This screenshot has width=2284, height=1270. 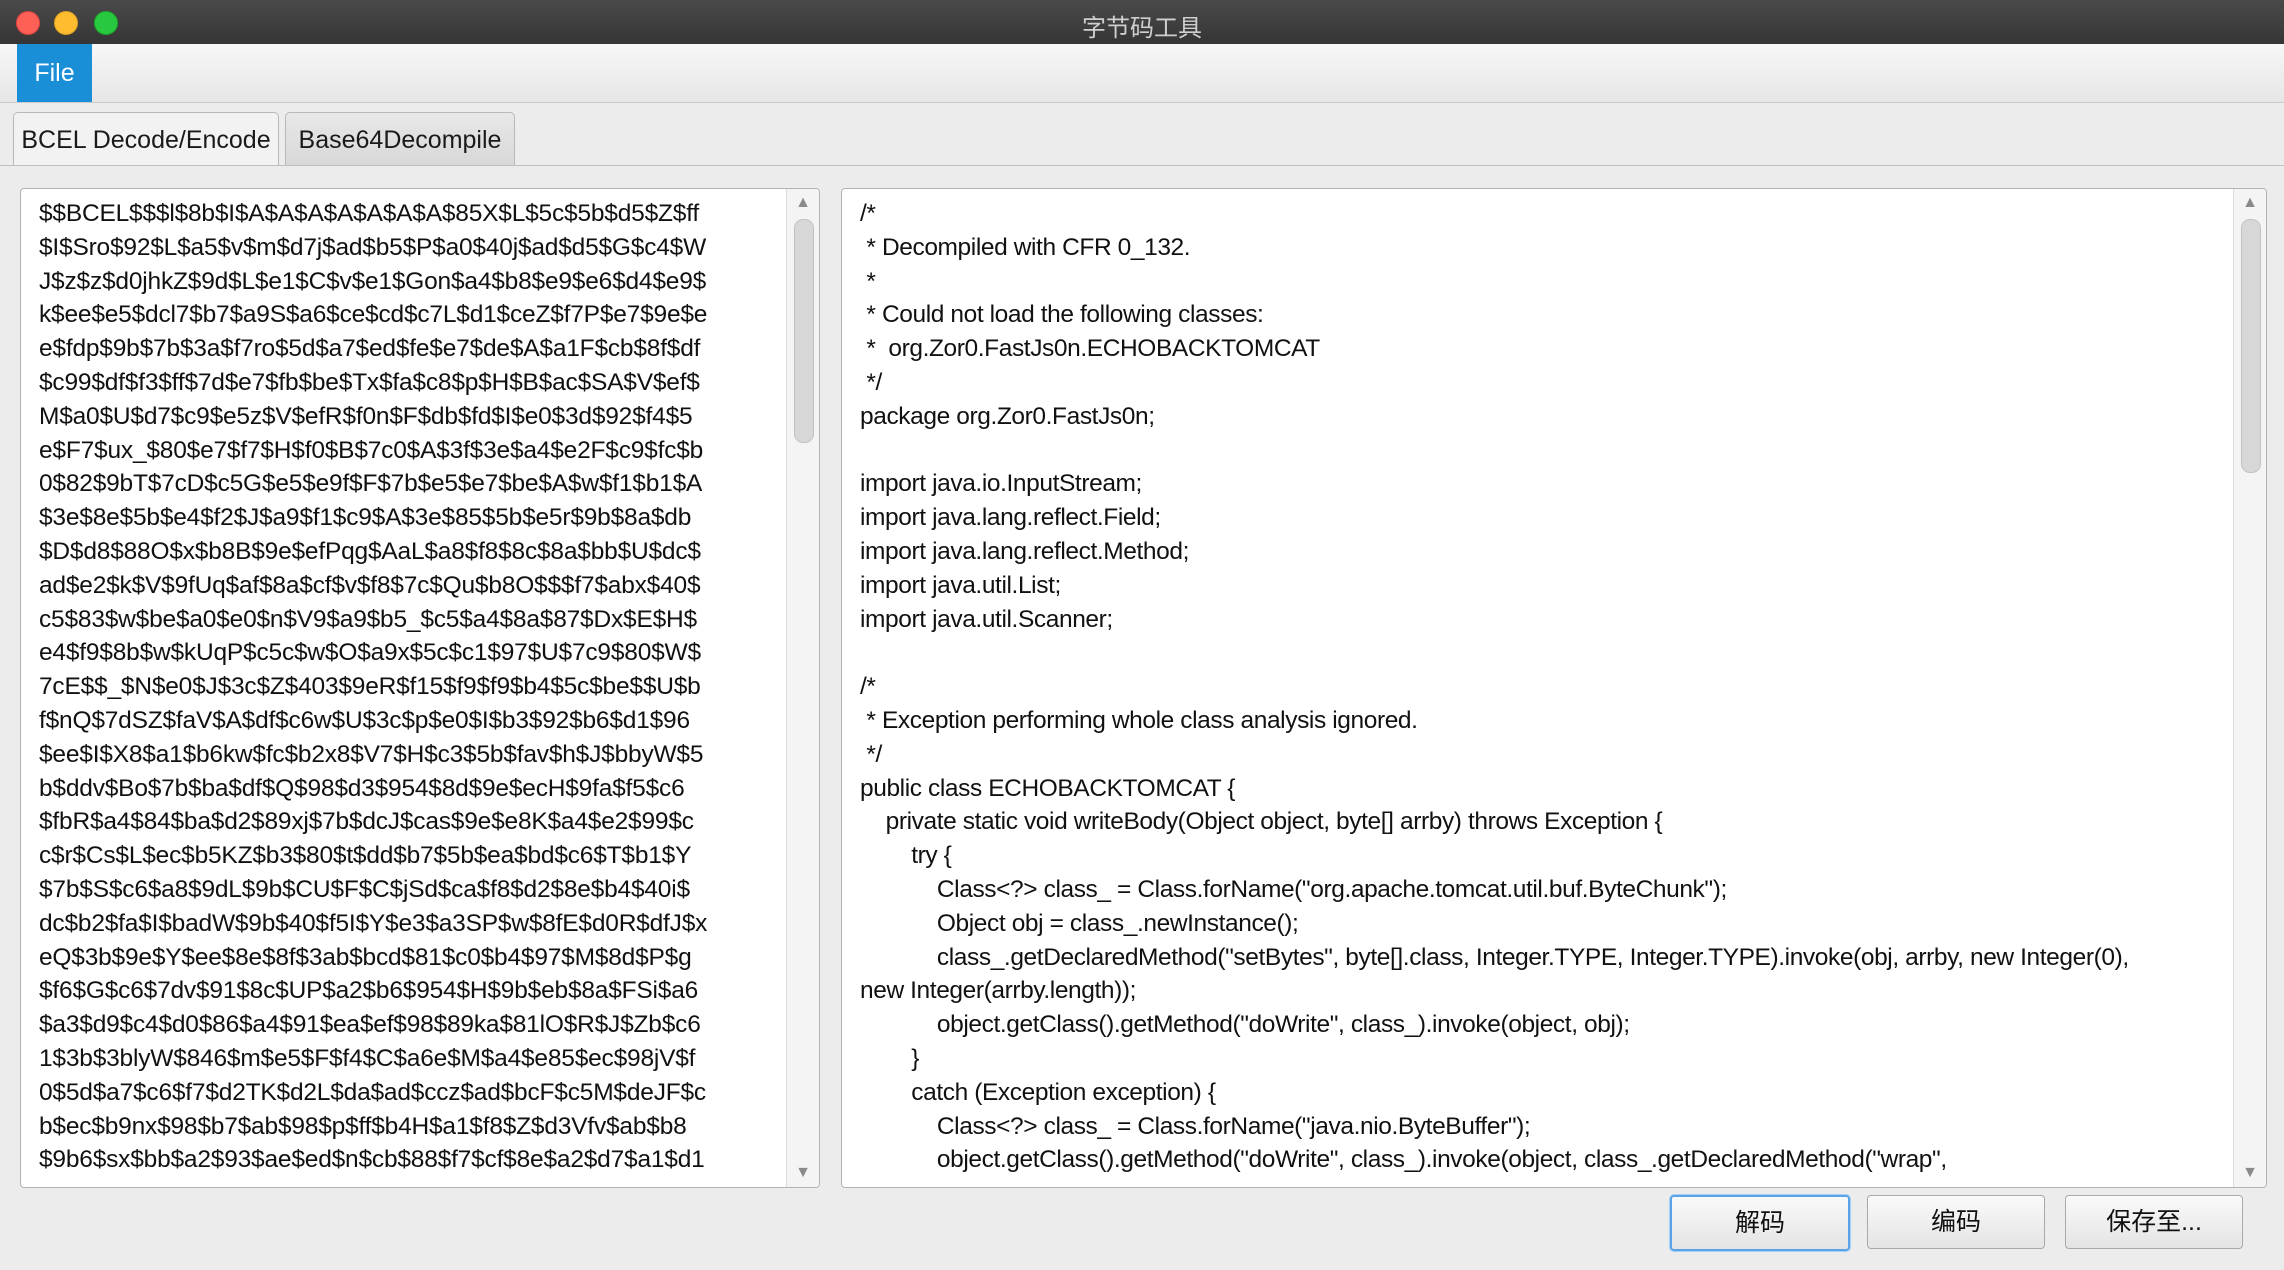 I want to click on right-scrollbar: ▲ ▼, so click(x=2249, y=688).